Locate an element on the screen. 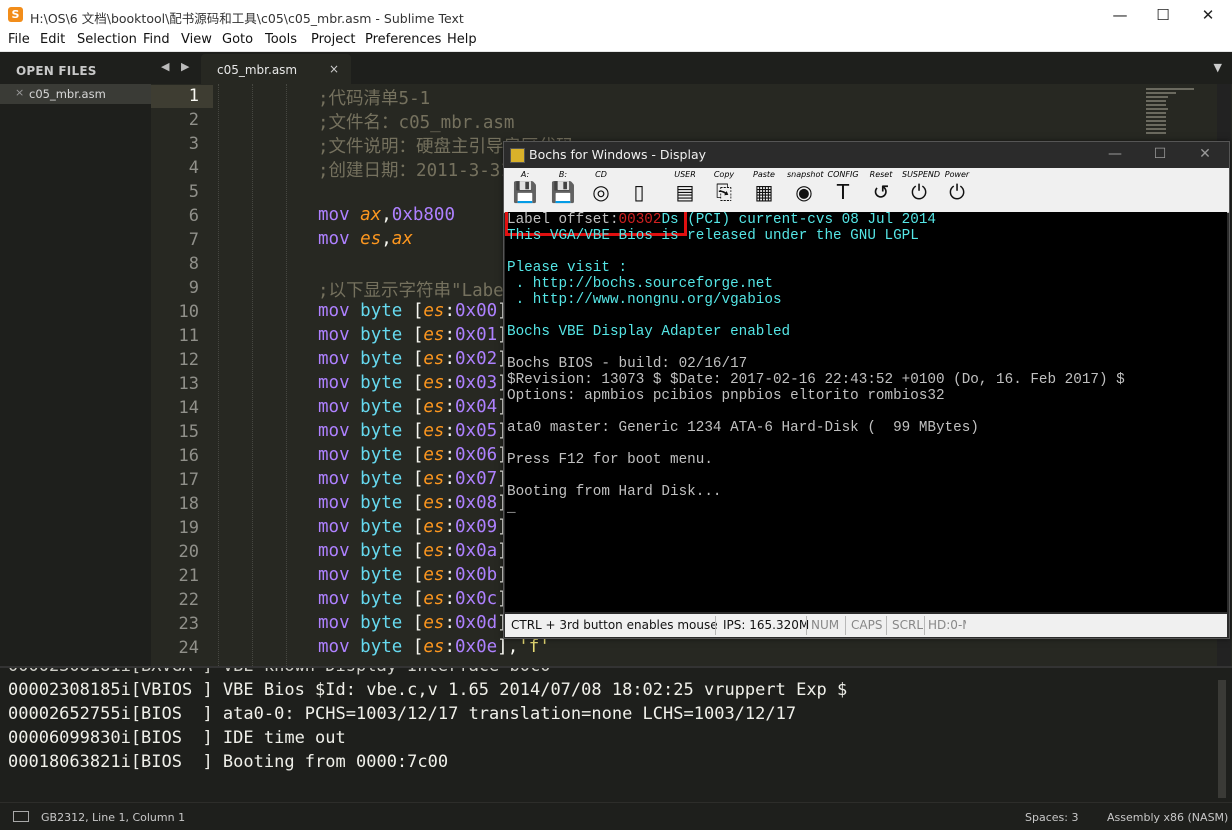 This screenshot has width=1232, height=830. line-number: 23 is located at coordinates (188, 624).